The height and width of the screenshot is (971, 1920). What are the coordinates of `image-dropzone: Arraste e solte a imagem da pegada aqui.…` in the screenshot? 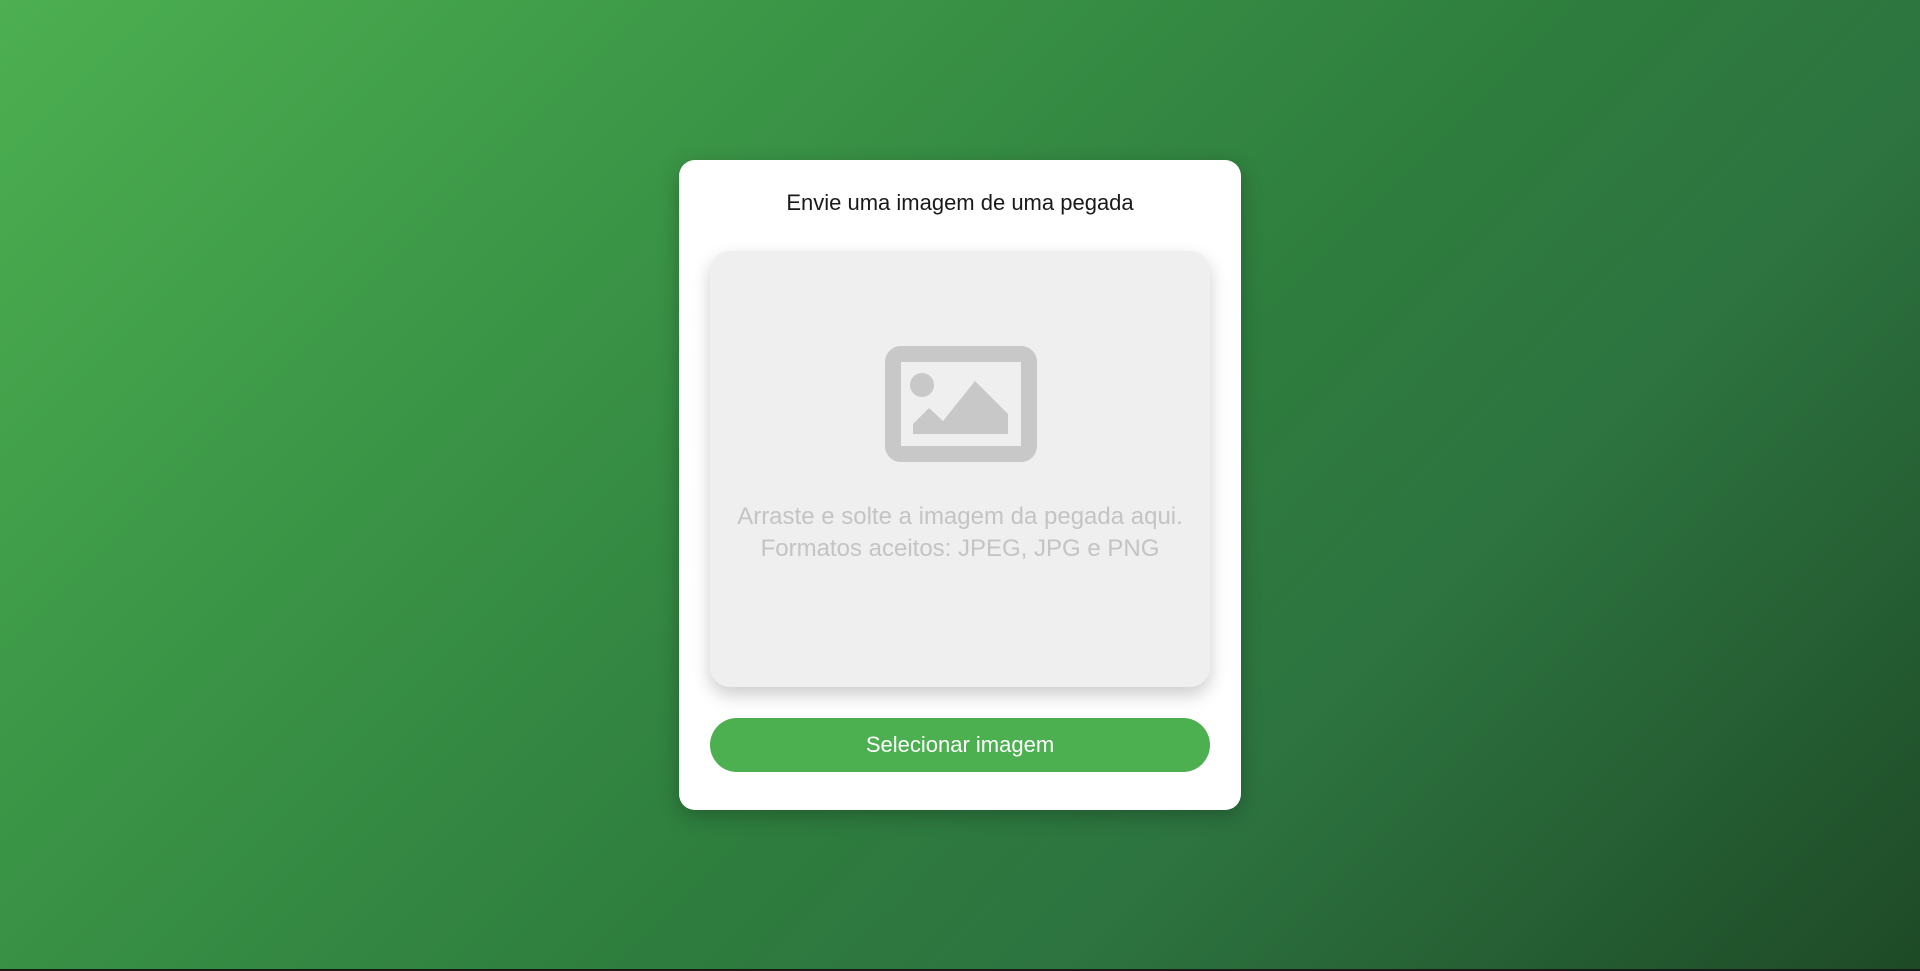 It's located at (960, 469).